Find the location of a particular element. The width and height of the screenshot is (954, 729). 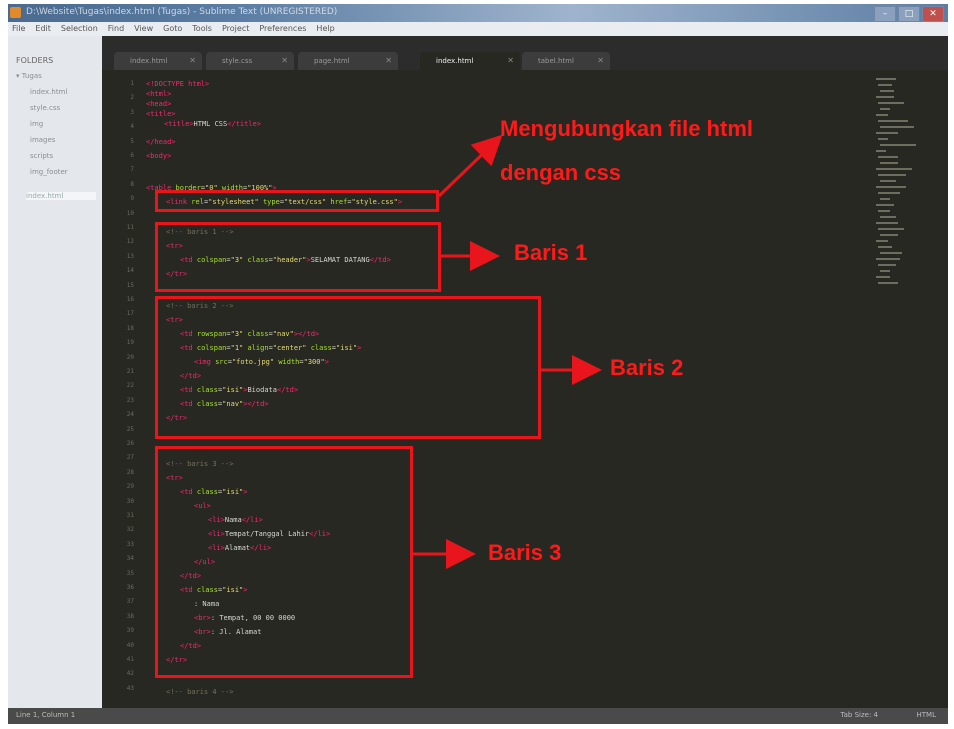

annotation-link-line1: Mengubungkan file html is located at coordinates (626, 128).